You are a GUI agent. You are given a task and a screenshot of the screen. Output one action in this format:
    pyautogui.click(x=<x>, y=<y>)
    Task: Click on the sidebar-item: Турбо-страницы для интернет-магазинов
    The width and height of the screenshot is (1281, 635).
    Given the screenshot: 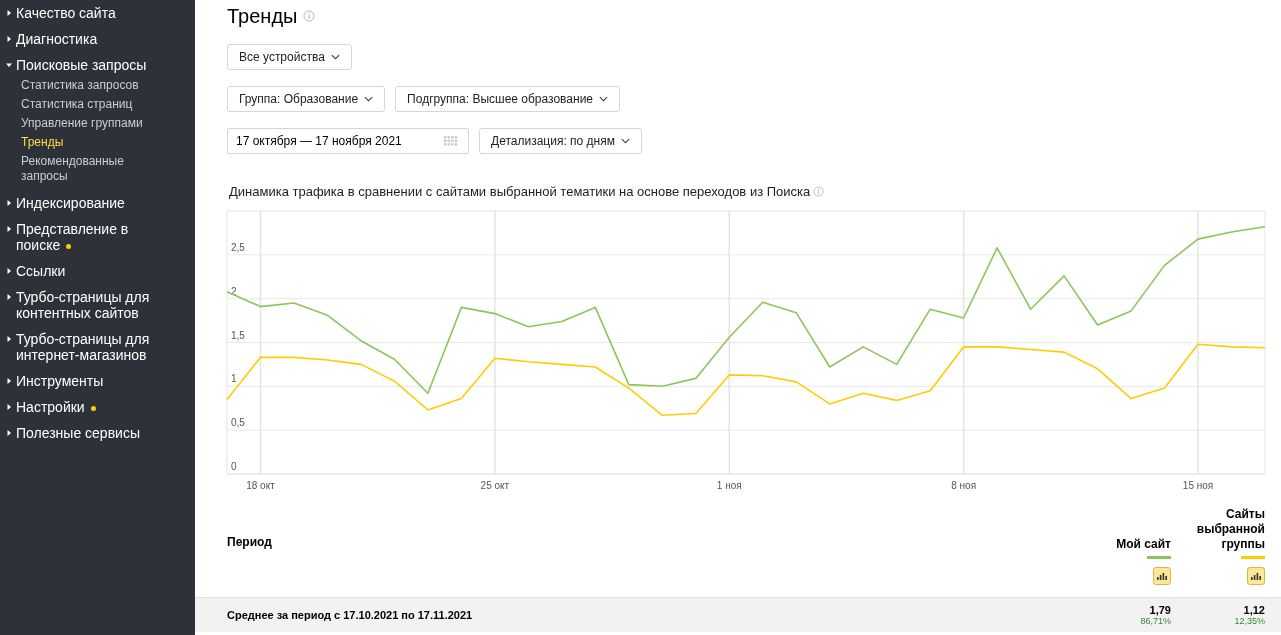 What is the action you would take?
    pyautogui.click(x=97, y=346)
    